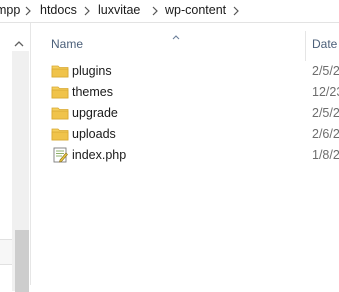 The height and width of the screenshot is (292, 339). I want to click on column-header-date: Date, so click(324, 44).